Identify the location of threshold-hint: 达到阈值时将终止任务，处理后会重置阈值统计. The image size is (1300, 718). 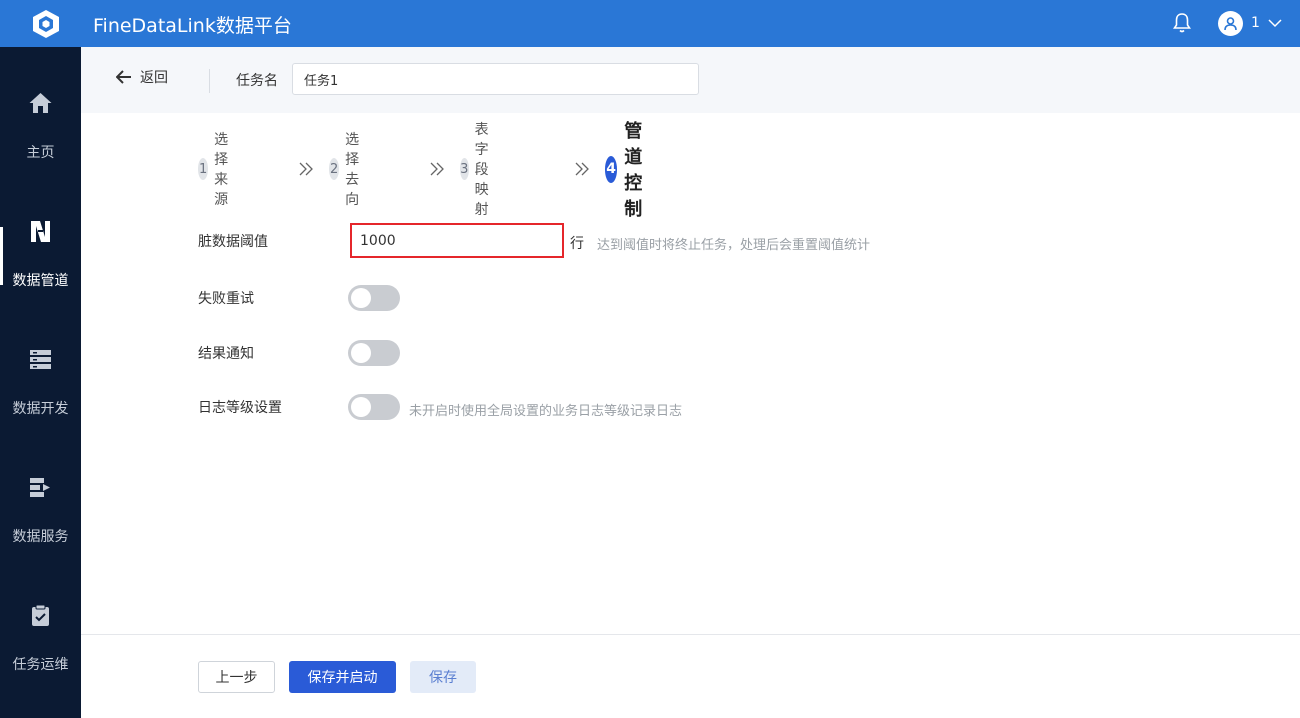
(734, 245).